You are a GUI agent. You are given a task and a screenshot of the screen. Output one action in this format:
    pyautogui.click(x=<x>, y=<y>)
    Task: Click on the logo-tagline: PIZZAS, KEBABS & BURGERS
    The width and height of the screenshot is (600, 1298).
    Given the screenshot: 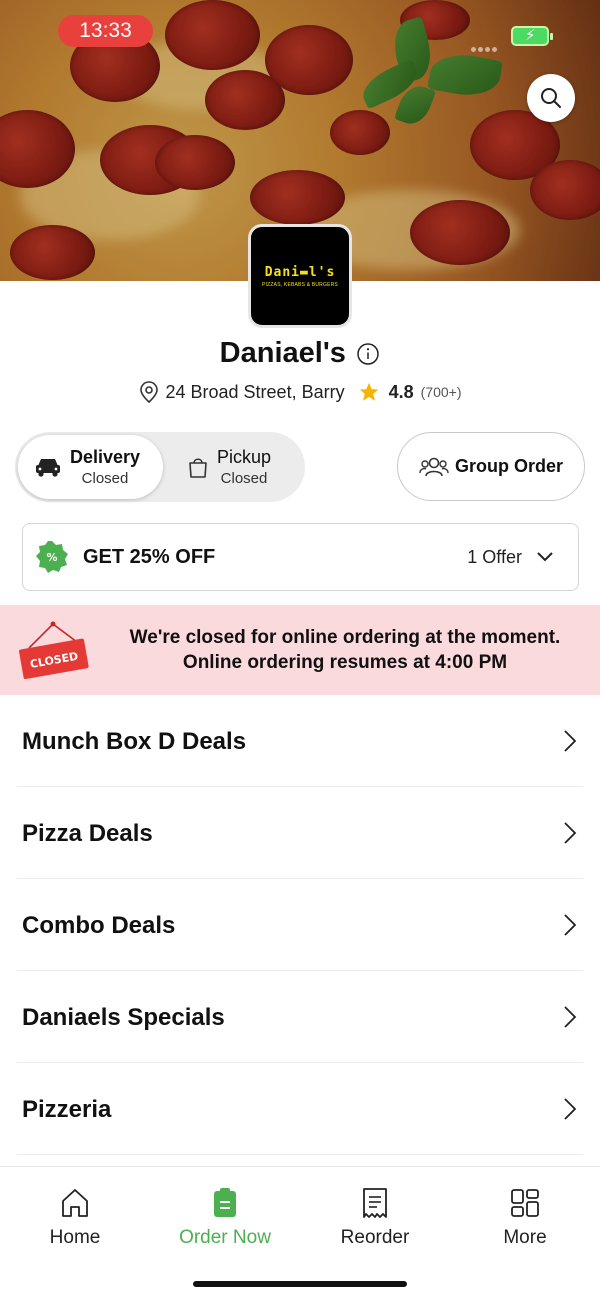 What is the action you would take?
    pyautogui.click(x=300, y=284)
    